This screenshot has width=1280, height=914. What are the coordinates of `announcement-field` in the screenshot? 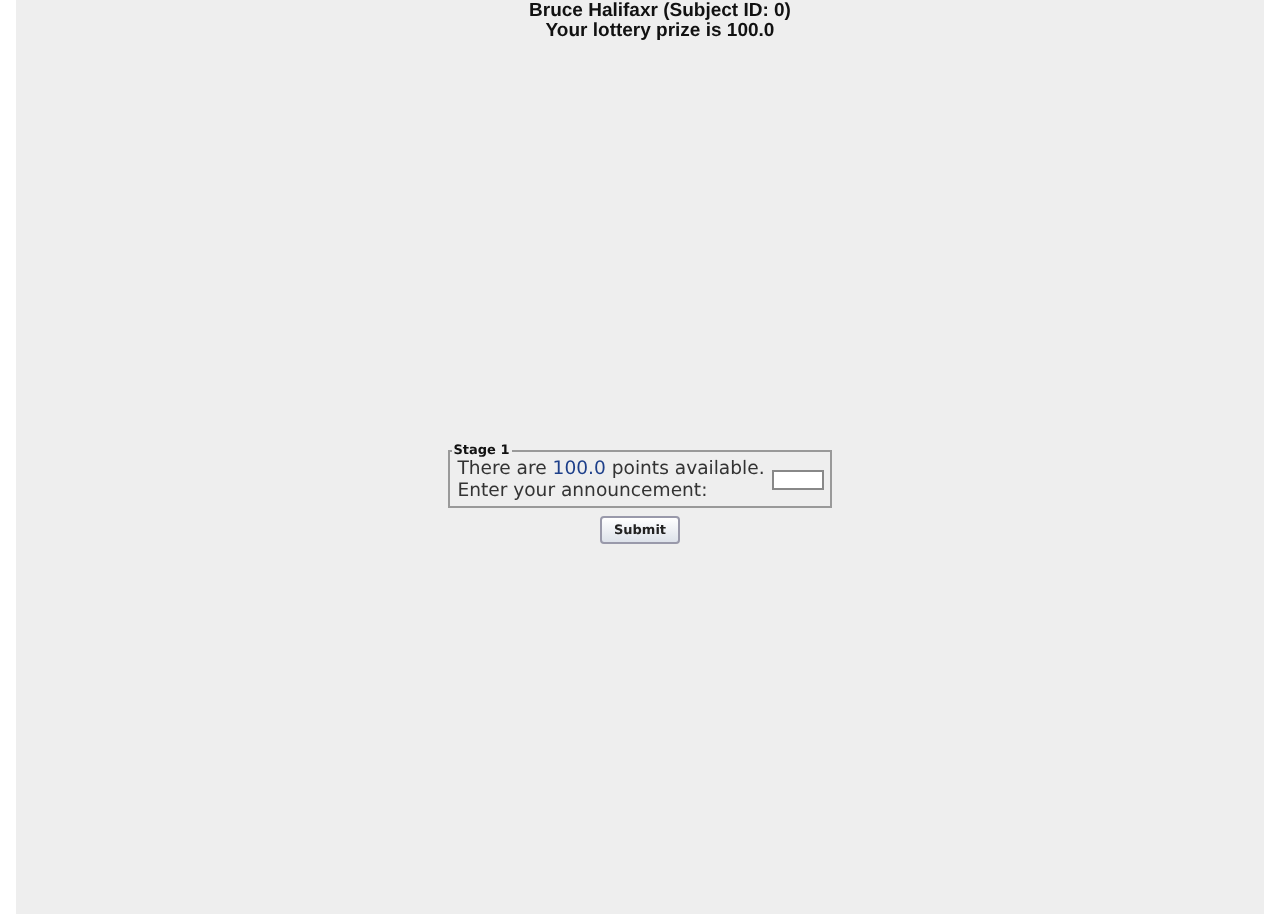 It's located at (798, 479).